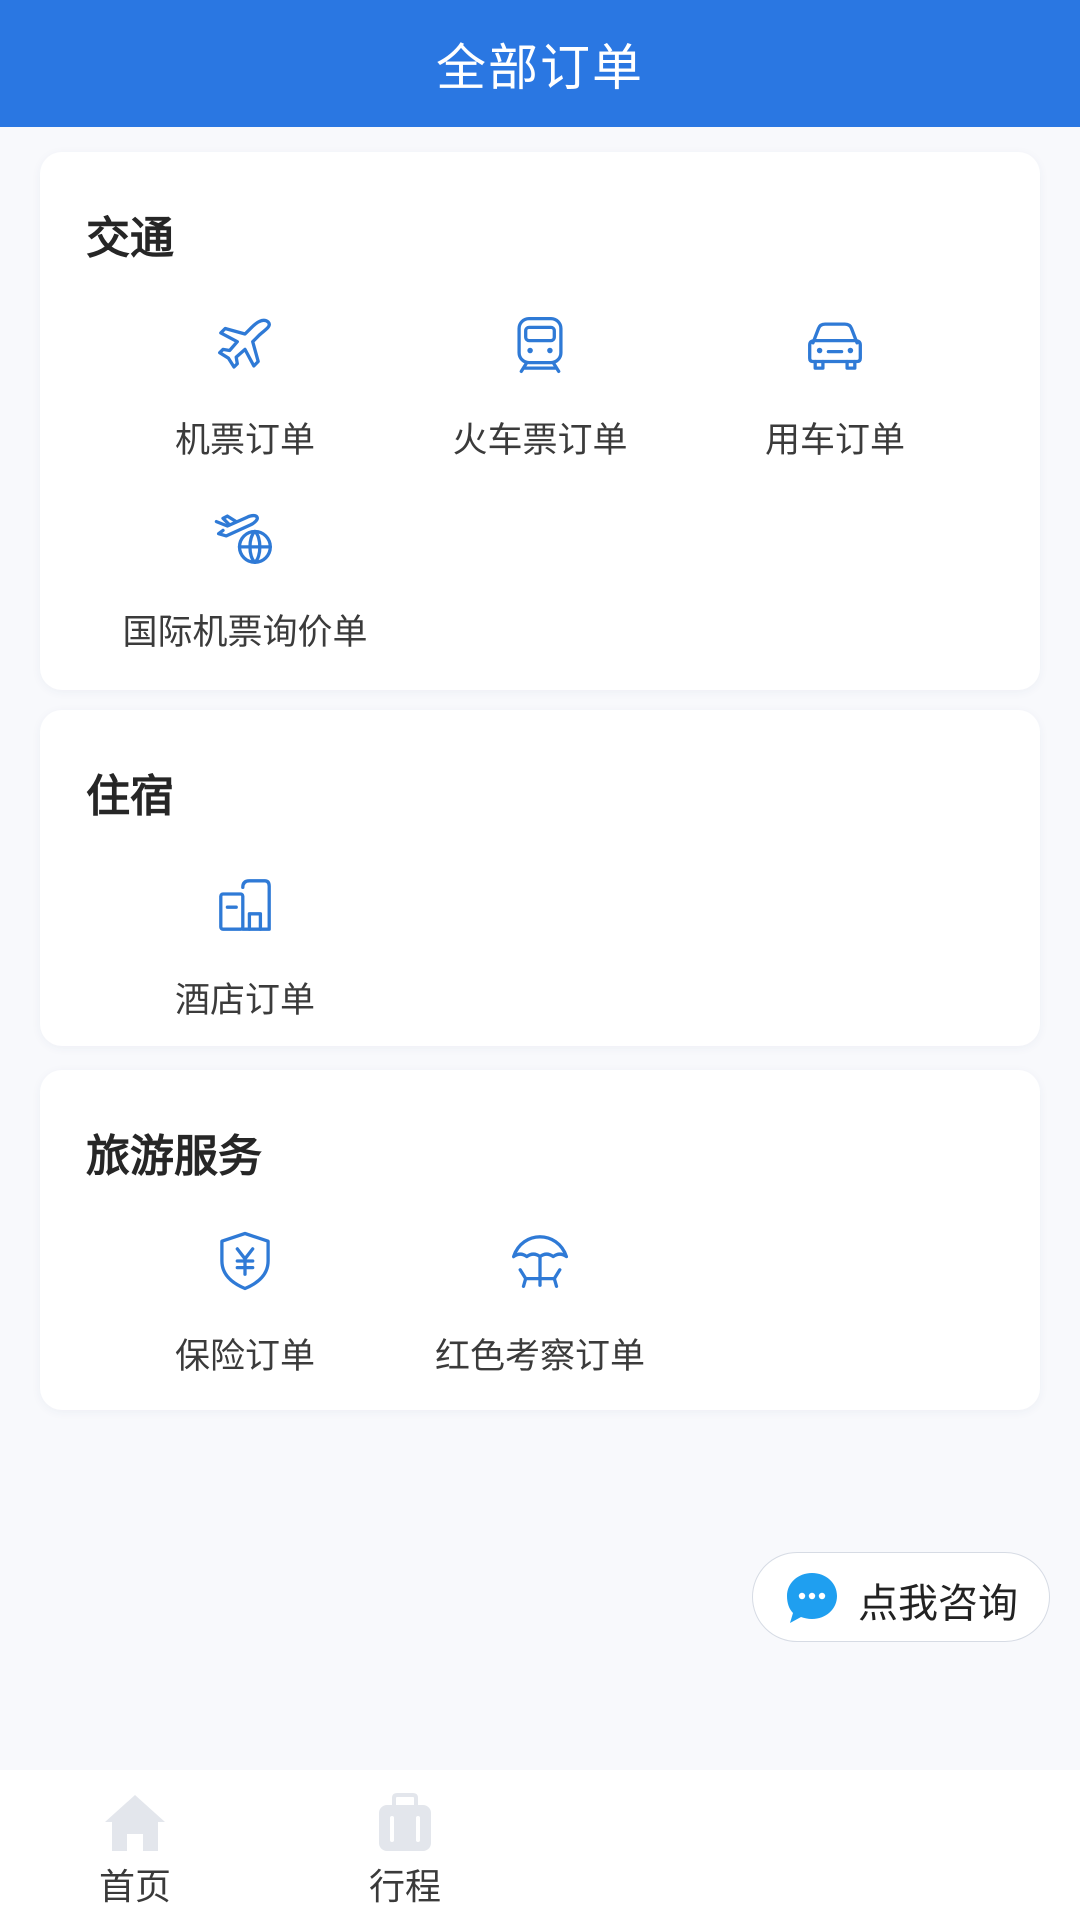 The height and width of the screenshot is (1920, 1080). What do you see at coordinates (130, 238) in the screenshot?
I see `section-title-transportation: 交通` at bounding box center [130, 238].